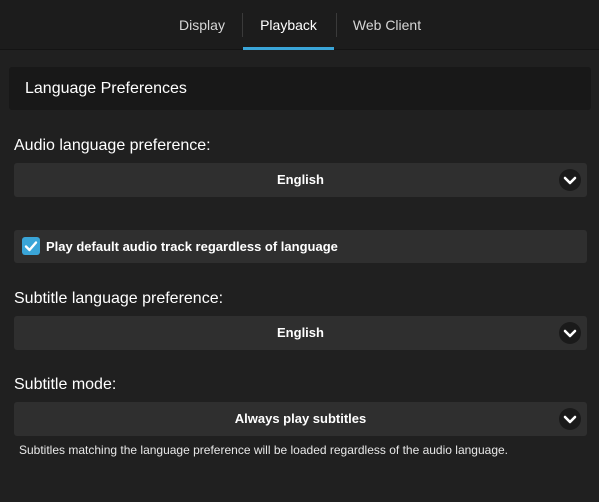 The image size is (599, 502). I want to click on section-title: Language Preferences, so click(106, 88).